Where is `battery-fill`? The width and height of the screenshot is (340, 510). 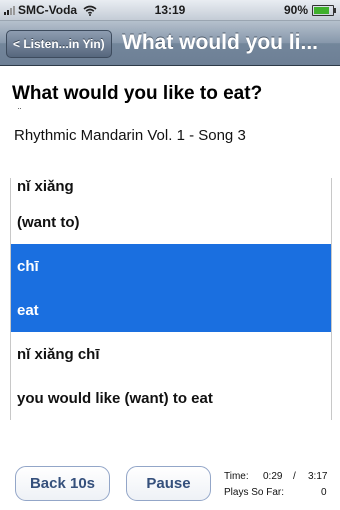
battery-fill is located at coordinates (322, 10).